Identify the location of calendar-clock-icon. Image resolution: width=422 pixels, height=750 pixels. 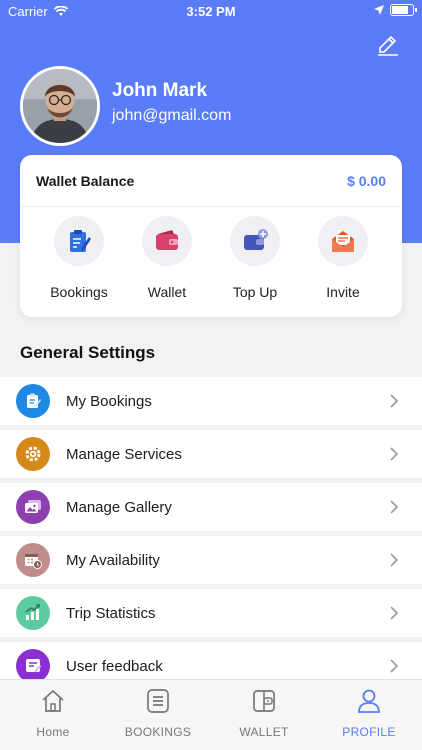
(33, 560).